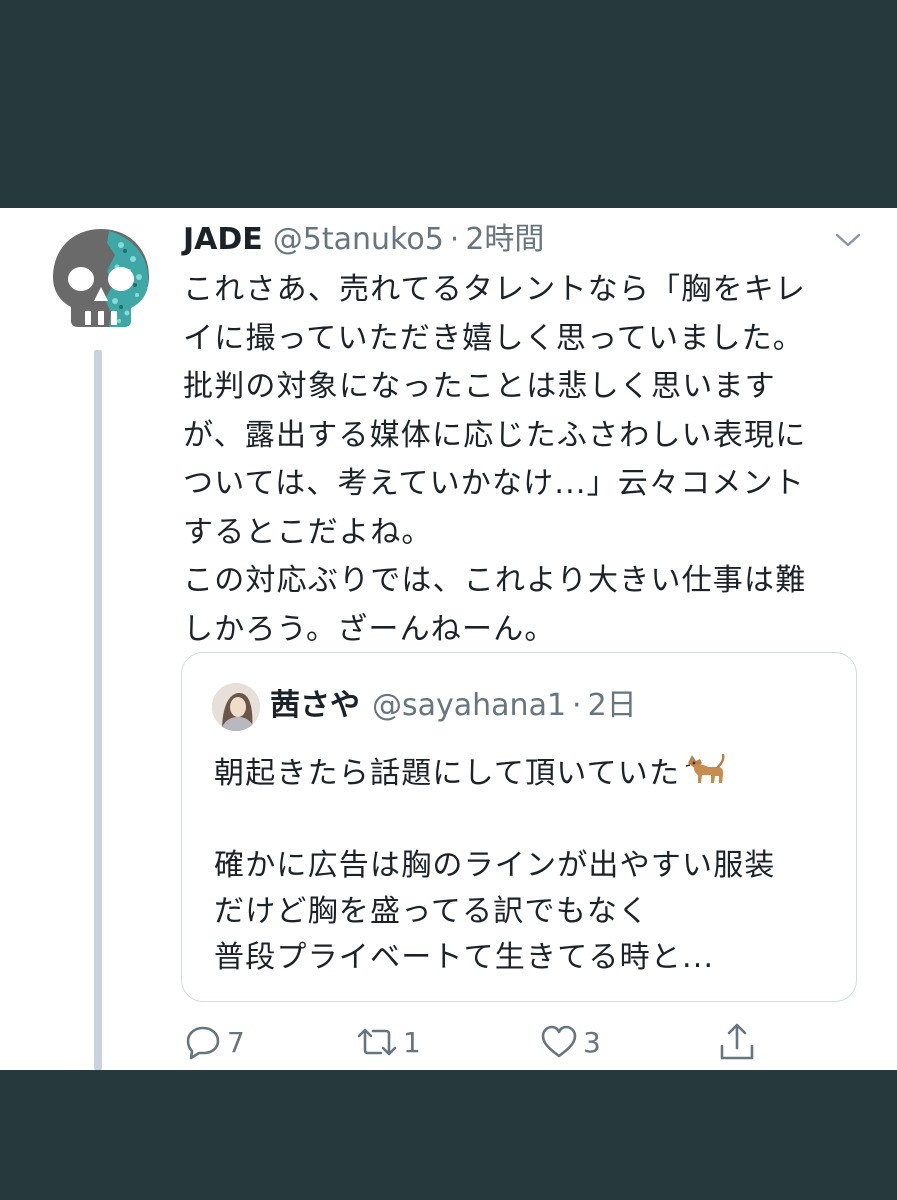  What do you see at coordinates (559, 1042) in the screenshot?
I see `like-icon` at bounding box center [559, 1042].